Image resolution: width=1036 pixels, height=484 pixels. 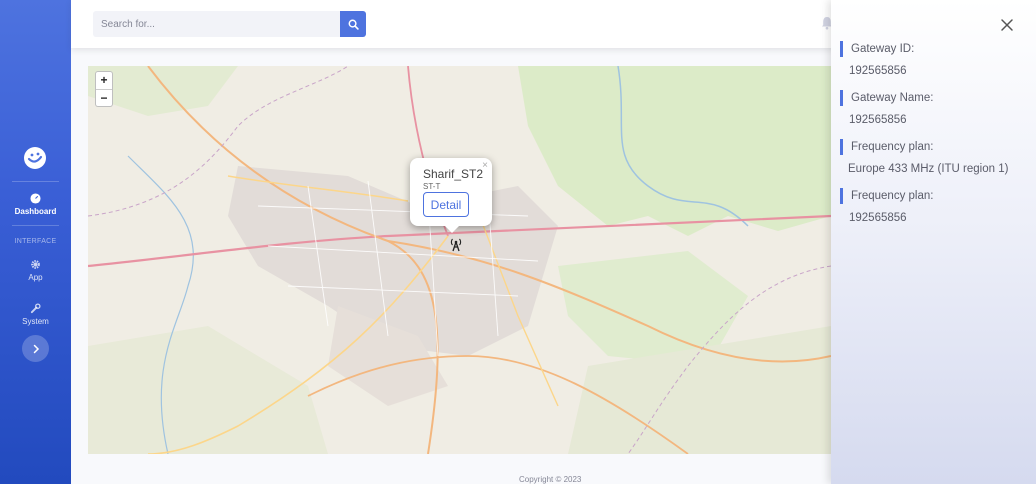 I want to click on sidebar: Dashboard INTERFACE App System, so click(x=35, y=242).